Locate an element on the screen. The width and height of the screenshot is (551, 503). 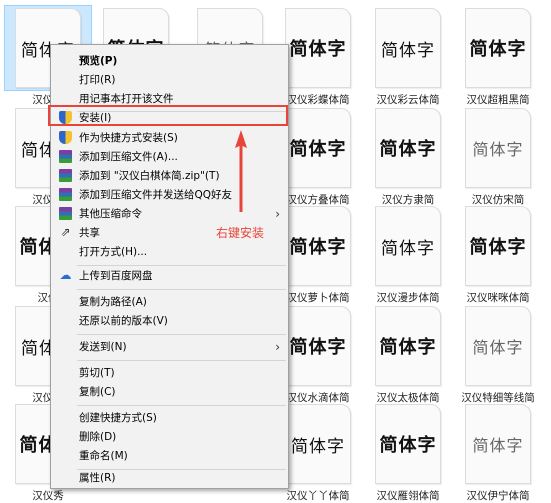
file-name: 汉仪咪咪体简 is located at coordinates (498, 298).